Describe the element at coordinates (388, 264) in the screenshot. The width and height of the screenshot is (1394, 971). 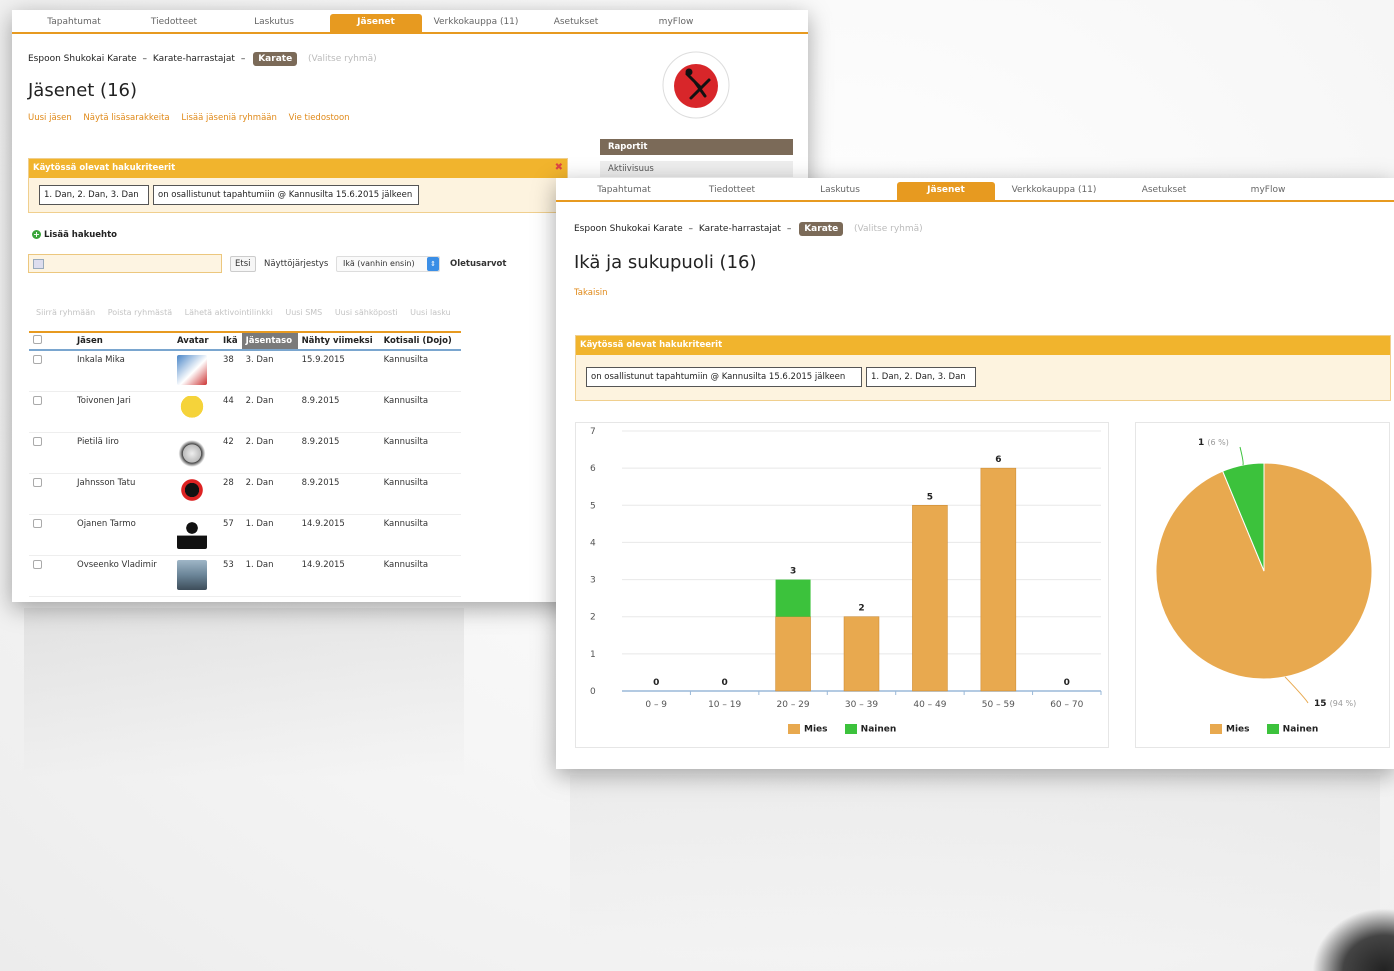
I see `sort-select: Ikä (vanhin ensin) ⇕` at that location.